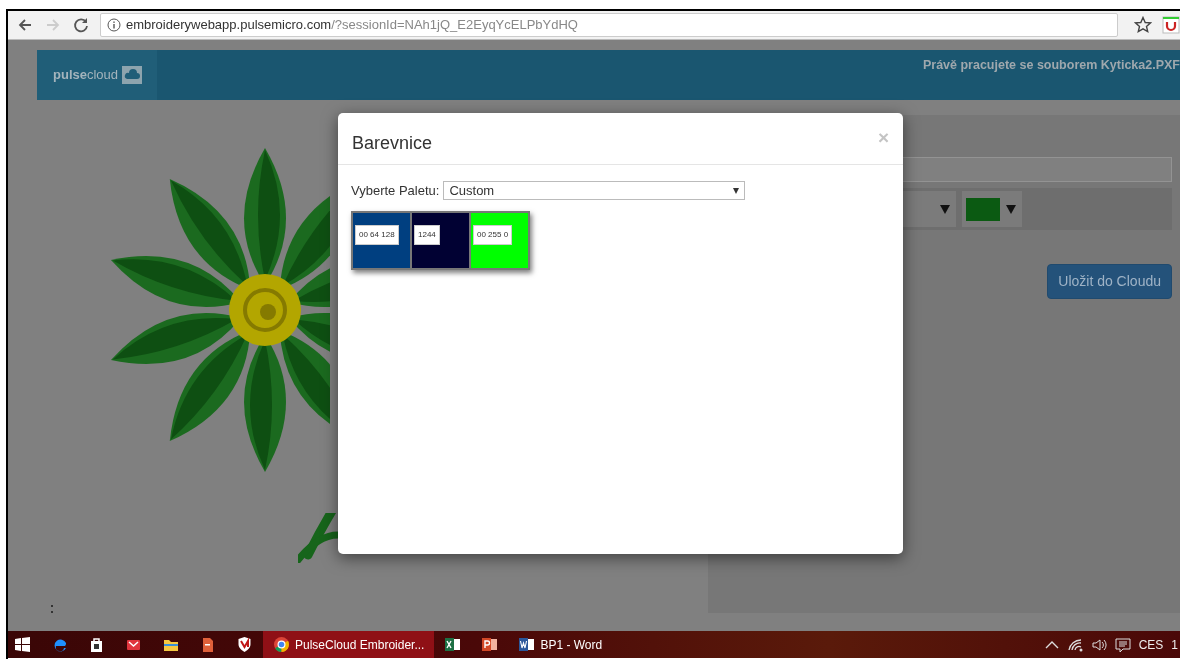 The height and width of the screenshot is (659, 1180). I want to click on swatch-label: 1244, so click(427, 234).